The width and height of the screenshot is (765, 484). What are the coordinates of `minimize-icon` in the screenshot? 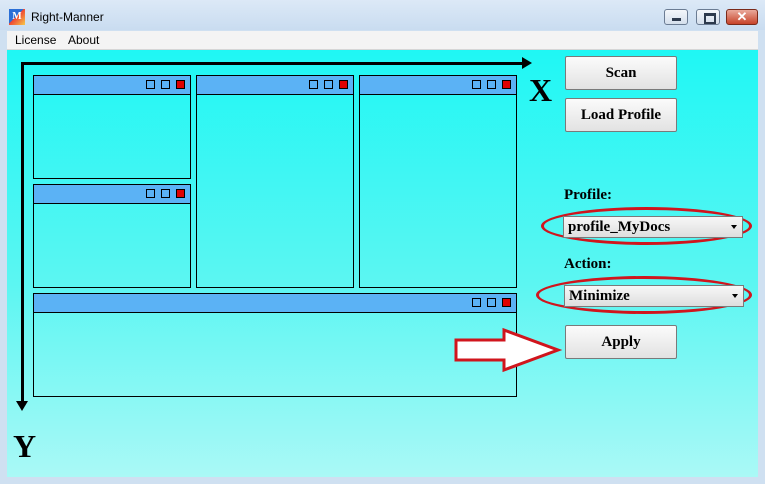 It's located at (676, 19).